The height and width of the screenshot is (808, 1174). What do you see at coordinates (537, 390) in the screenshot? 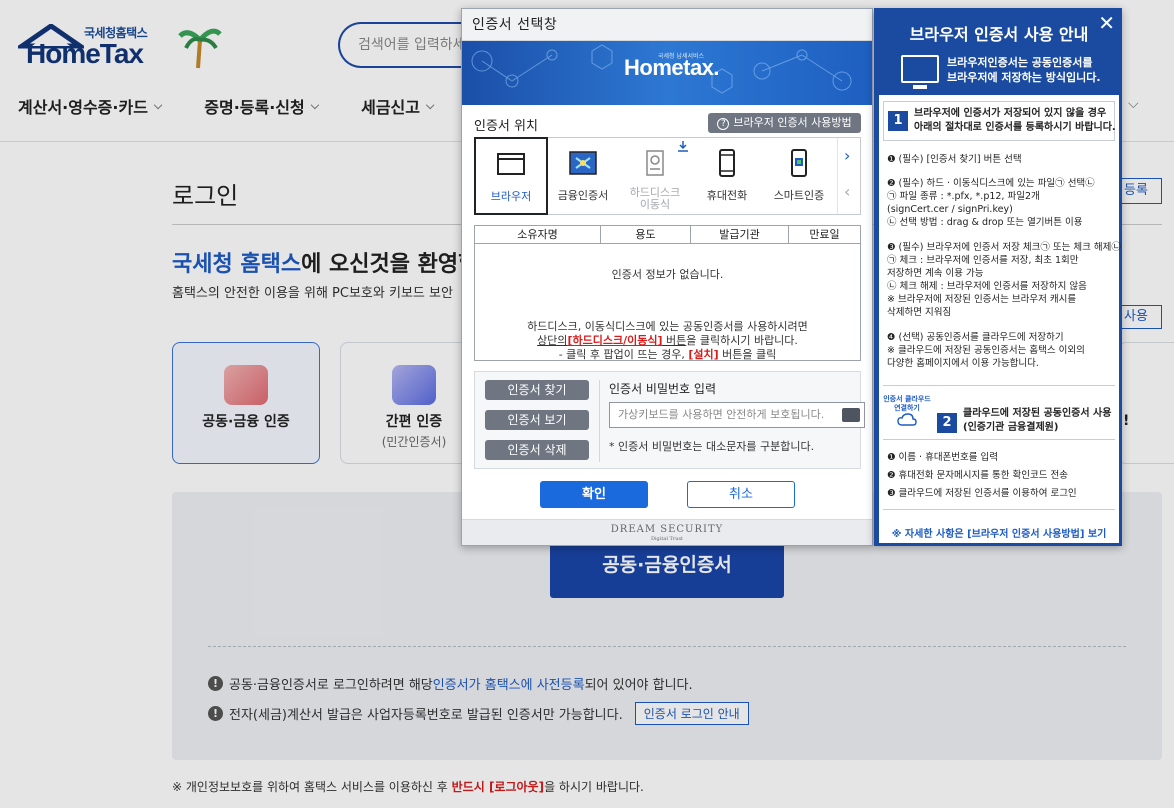
I see `find-cert-button: 인증서 찾기` at bounding box center [537, 390].